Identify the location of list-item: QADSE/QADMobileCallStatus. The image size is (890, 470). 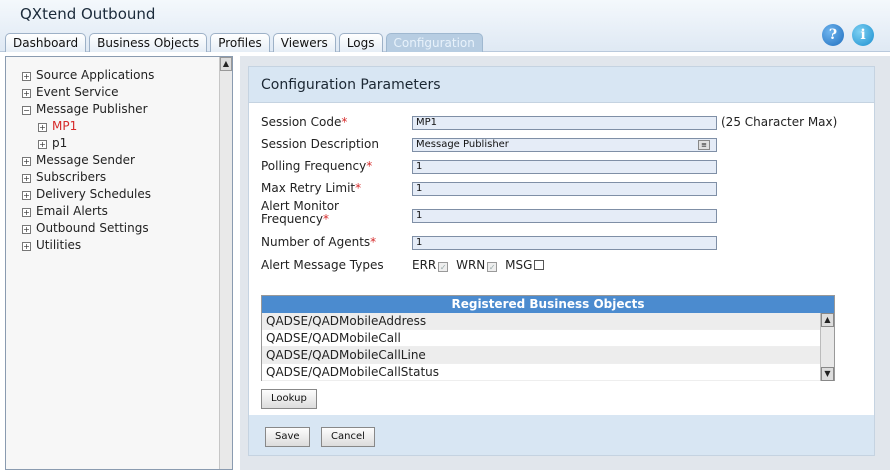
(548, 372).